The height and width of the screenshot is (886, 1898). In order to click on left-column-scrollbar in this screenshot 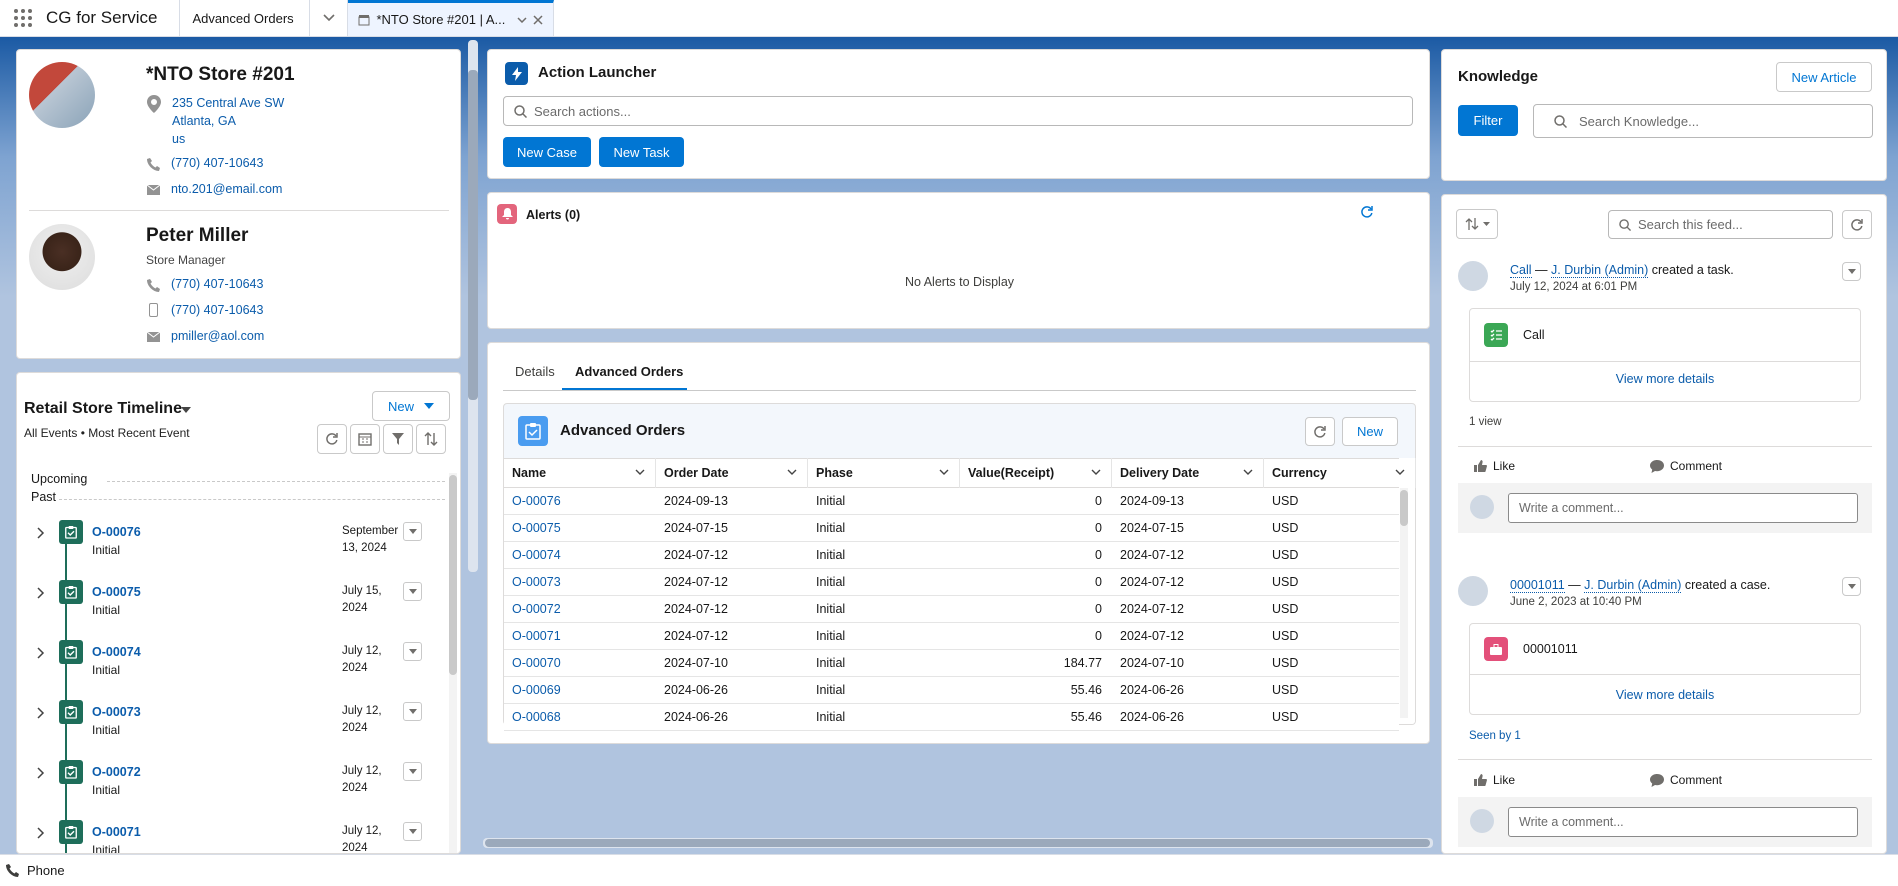, I will do `click(473, 306)`.